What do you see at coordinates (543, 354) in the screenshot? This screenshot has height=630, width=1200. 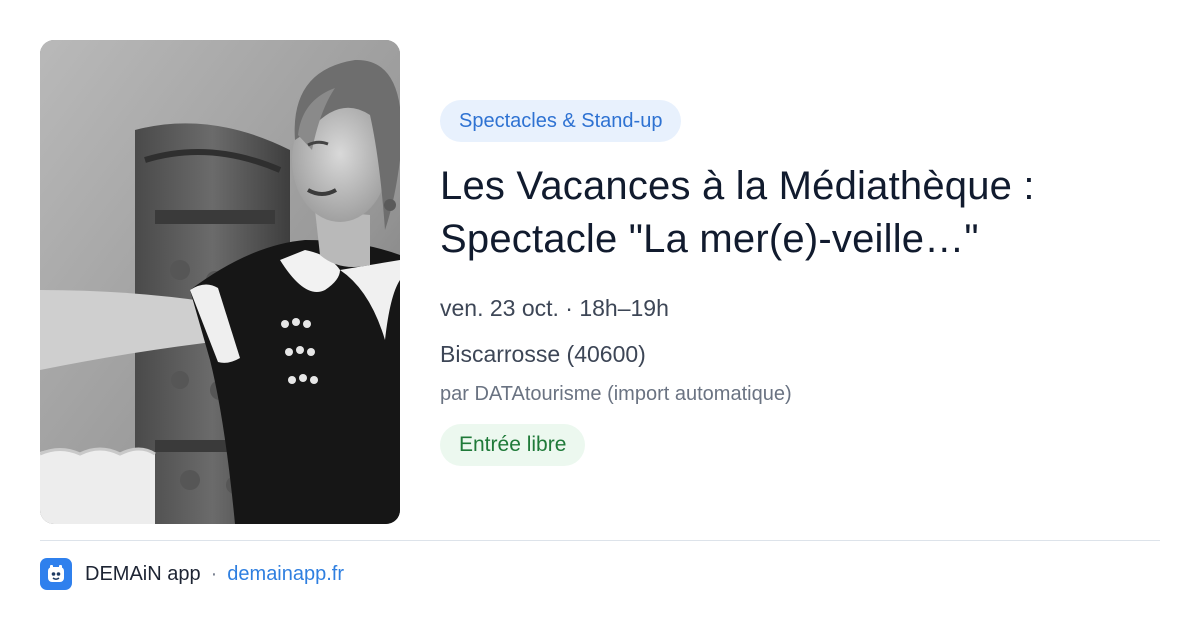 I see `event-location: Biscarrosse (40600)` at bounding box center [543, 354].